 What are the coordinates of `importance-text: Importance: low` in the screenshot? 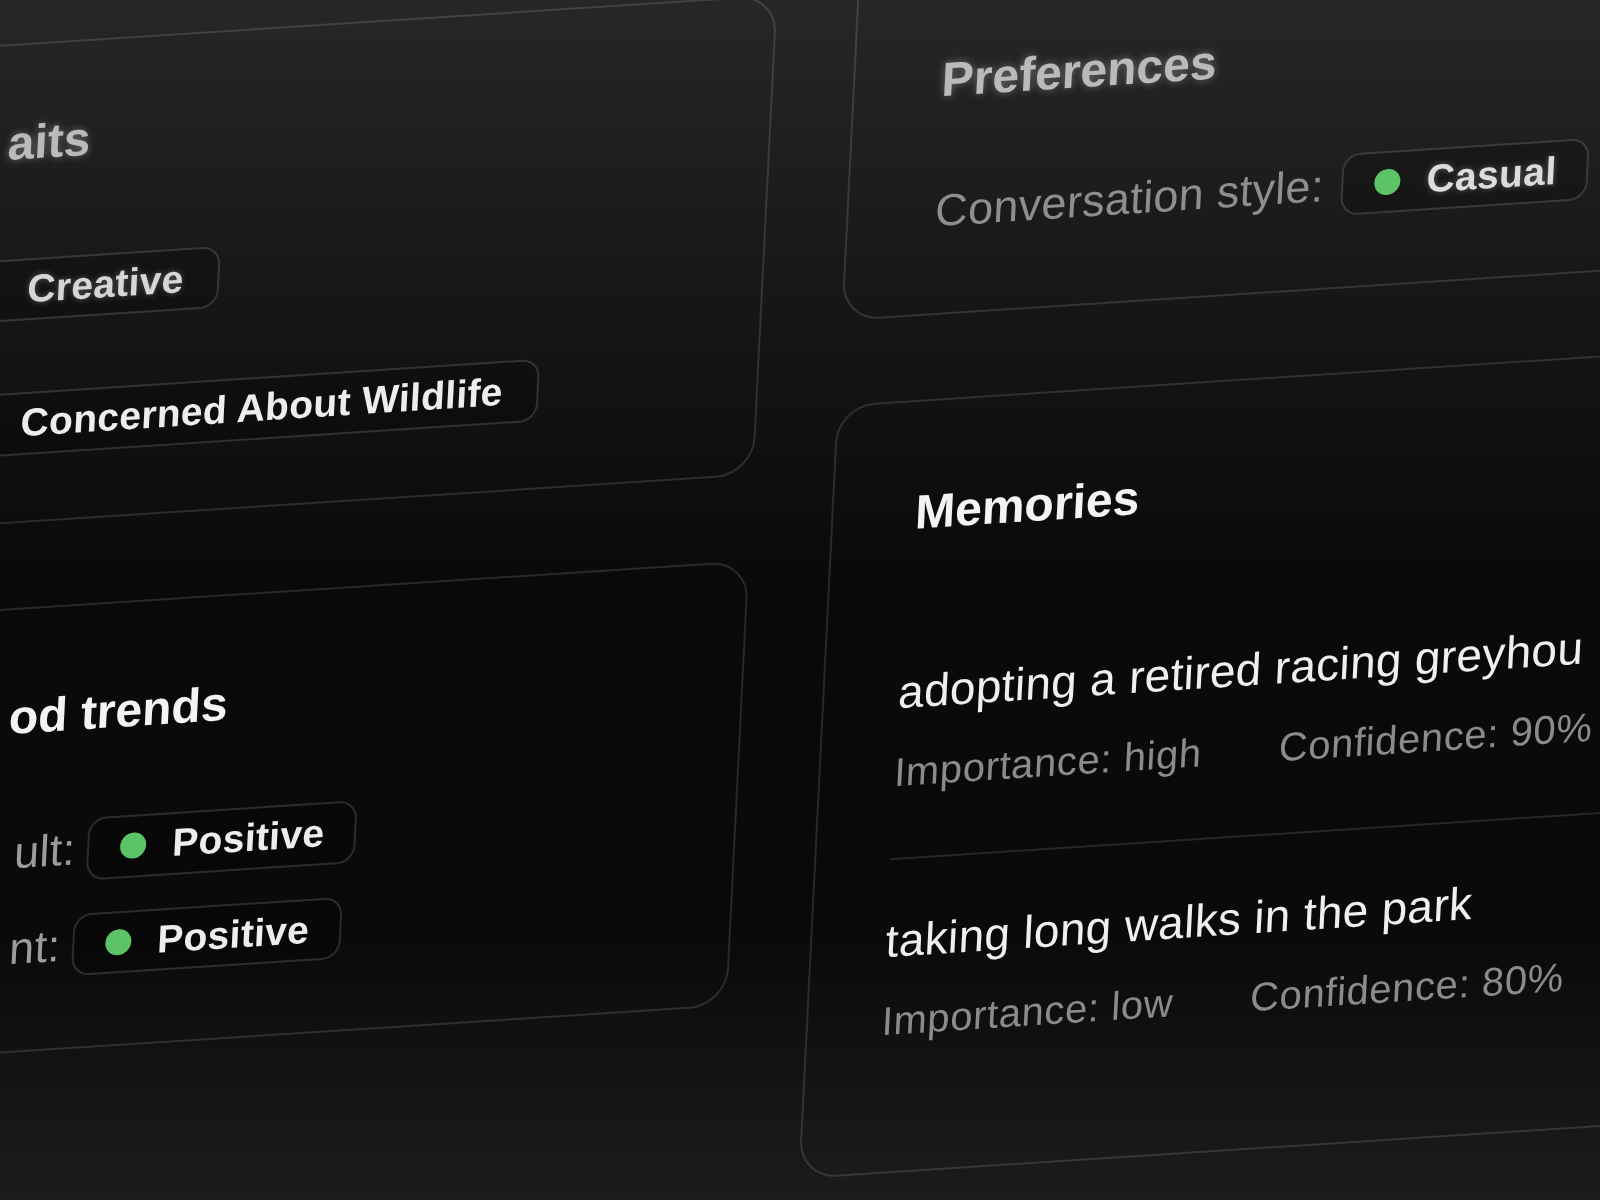 It's located at (1027, 1012).